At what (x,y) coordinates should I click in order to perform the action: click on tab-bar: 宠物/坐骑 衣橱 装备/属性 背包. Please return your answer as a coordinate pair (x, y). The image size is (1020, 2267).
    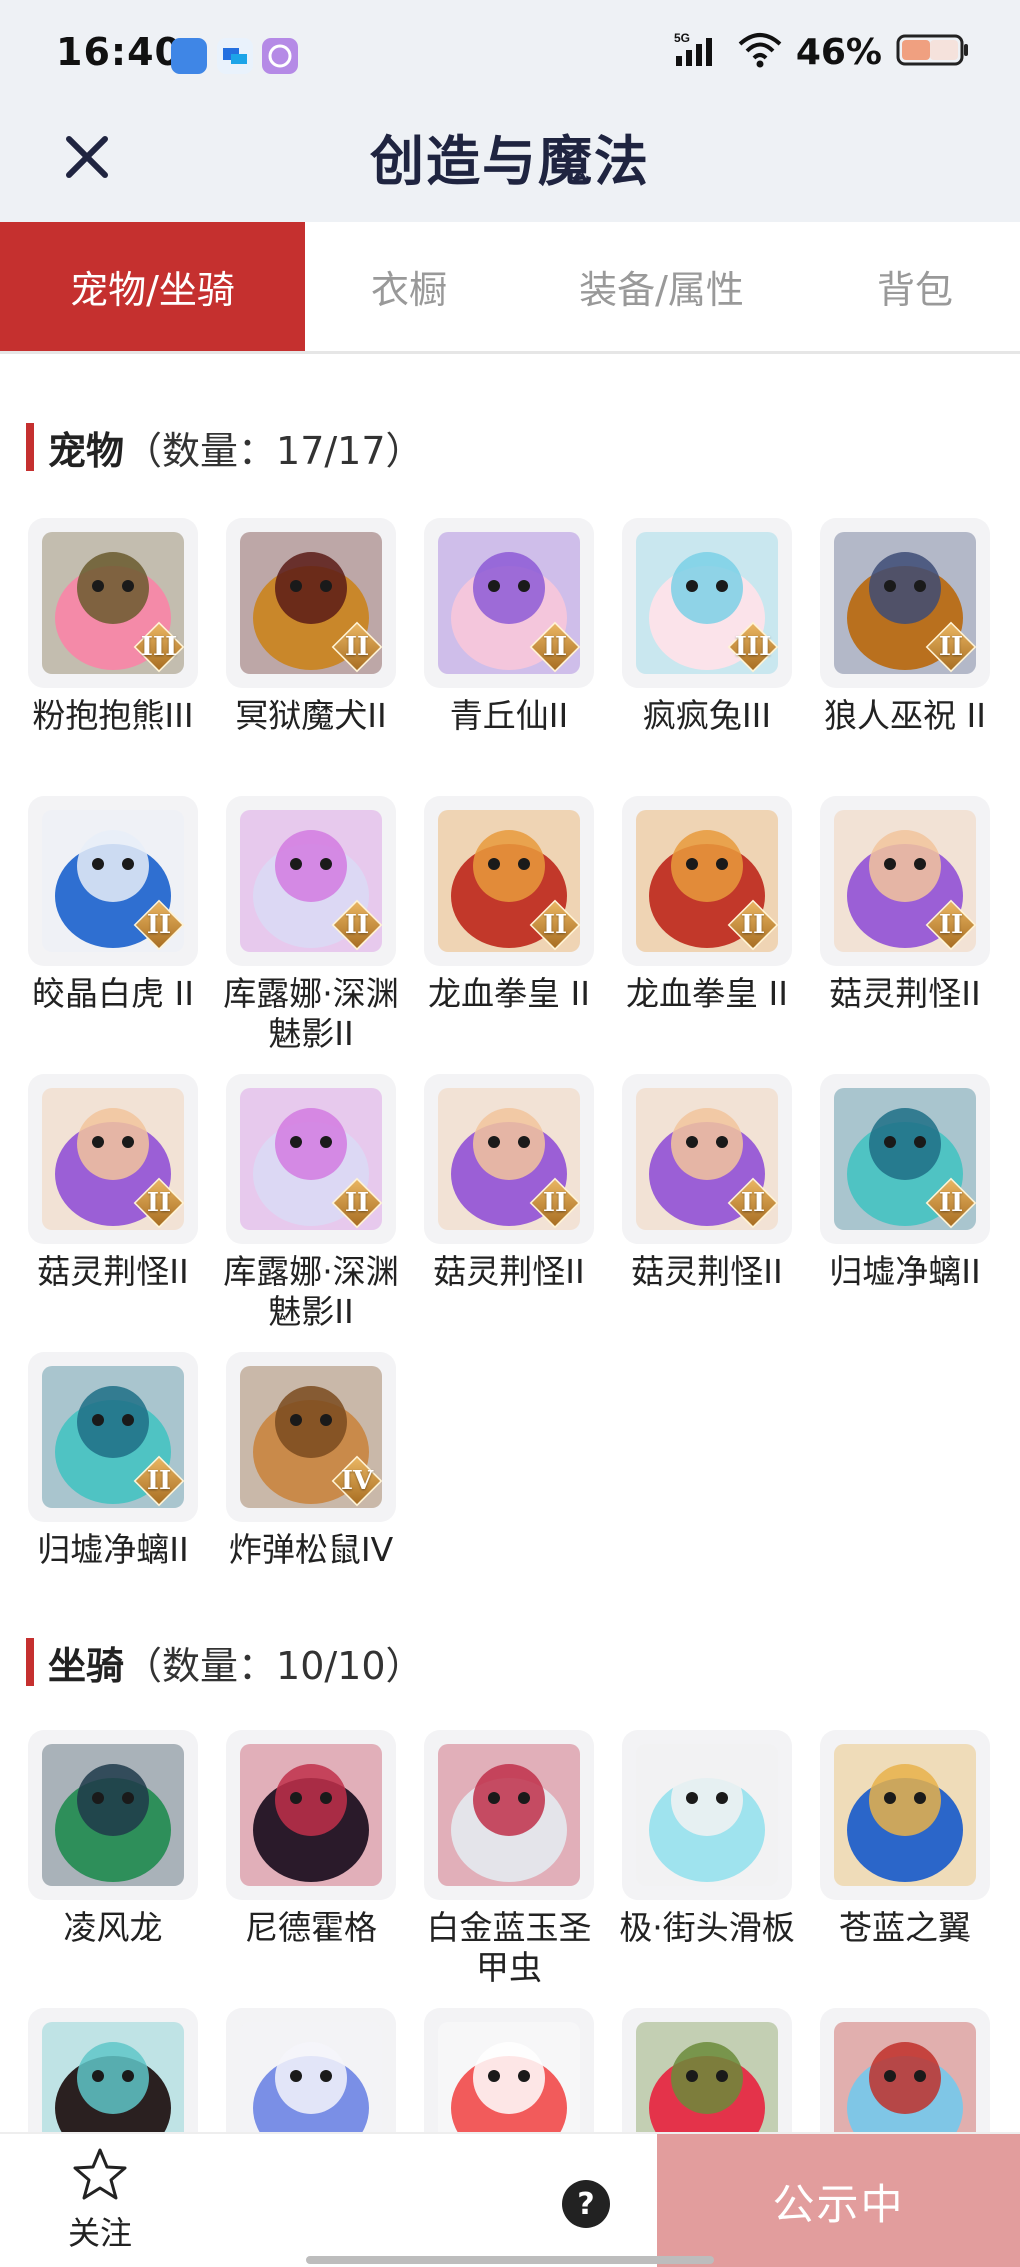
    Looking at the image, I should click on (510, 288).